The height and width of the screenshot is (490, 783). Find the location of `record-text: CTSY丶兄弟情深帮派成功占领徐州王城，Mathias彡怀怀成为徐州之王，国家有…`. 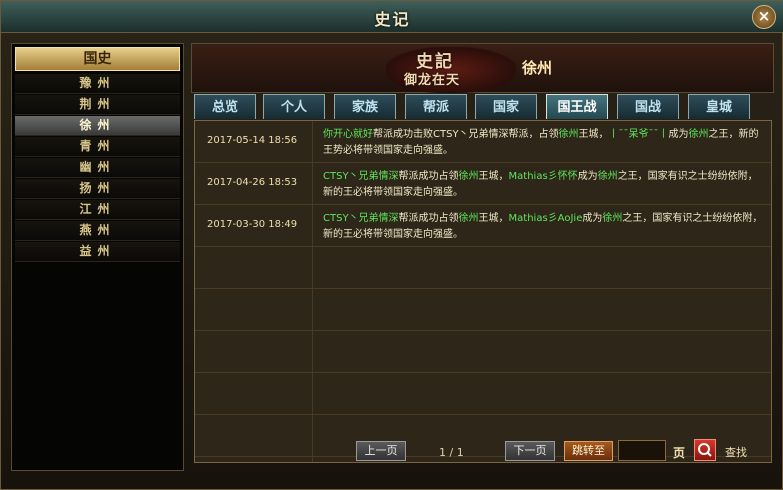

record-text: CTSY丶兄弟情深帮派成功占领徐州王城，Mathias彡怀怀成为徐州之王，国家有… is located at coordinates (543, 185).